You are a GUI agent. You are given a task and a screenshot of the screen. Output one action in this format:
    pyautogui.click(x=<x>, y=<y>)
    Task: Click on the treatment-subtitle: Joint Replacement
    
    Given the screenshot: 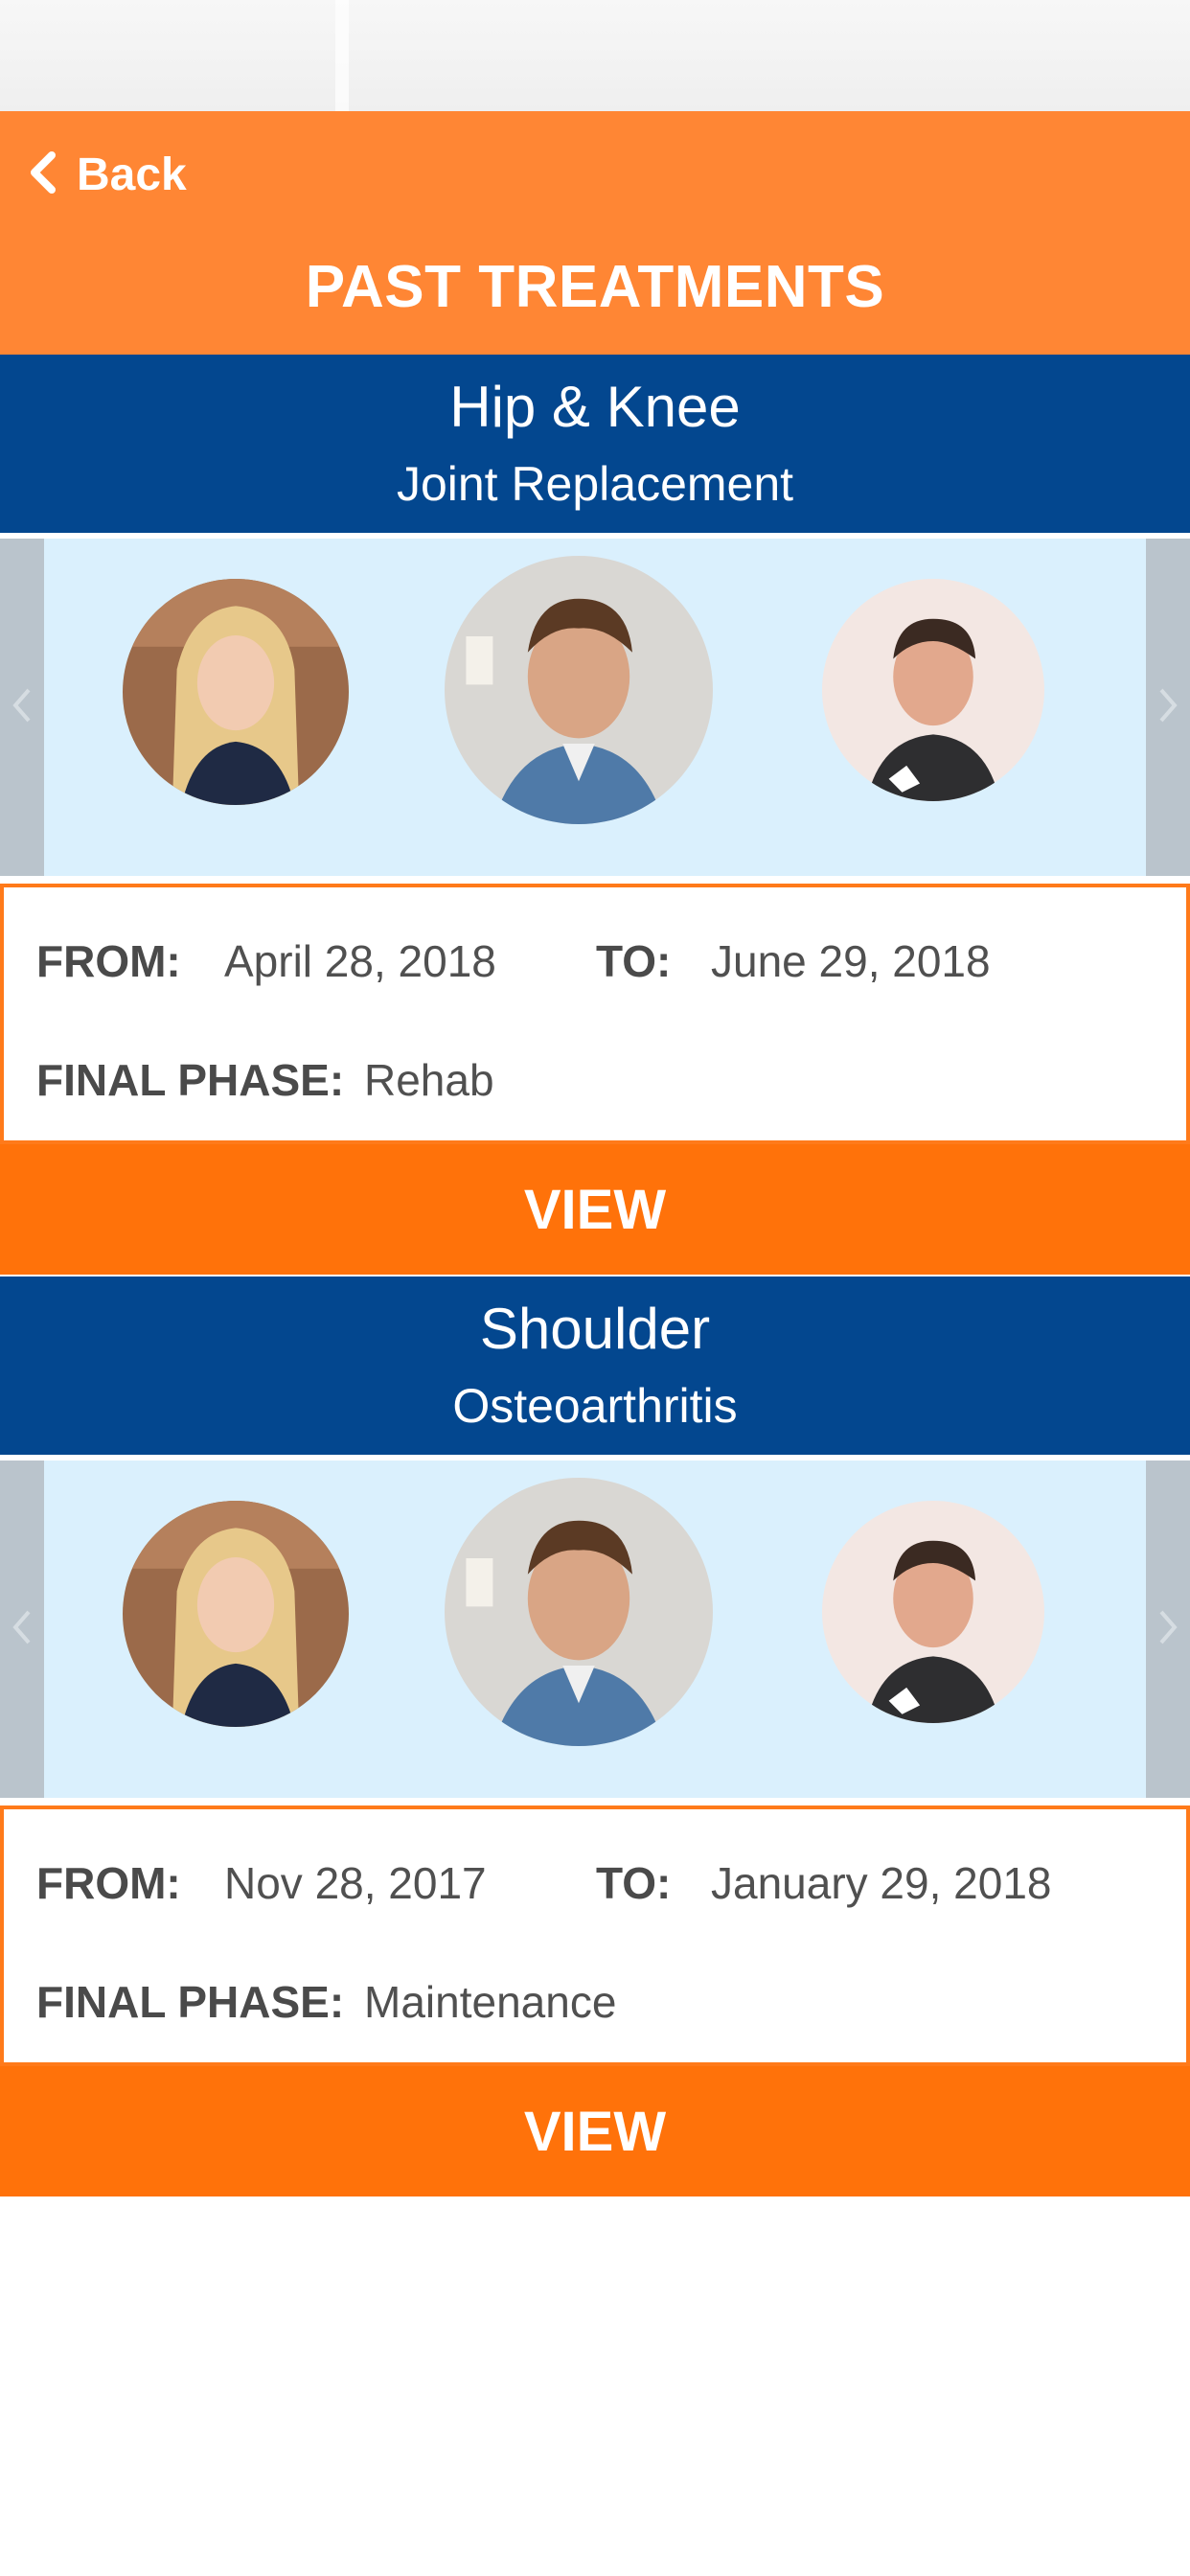 What is the action you would take?
    pyautogui.click(x=595, y=484)
    